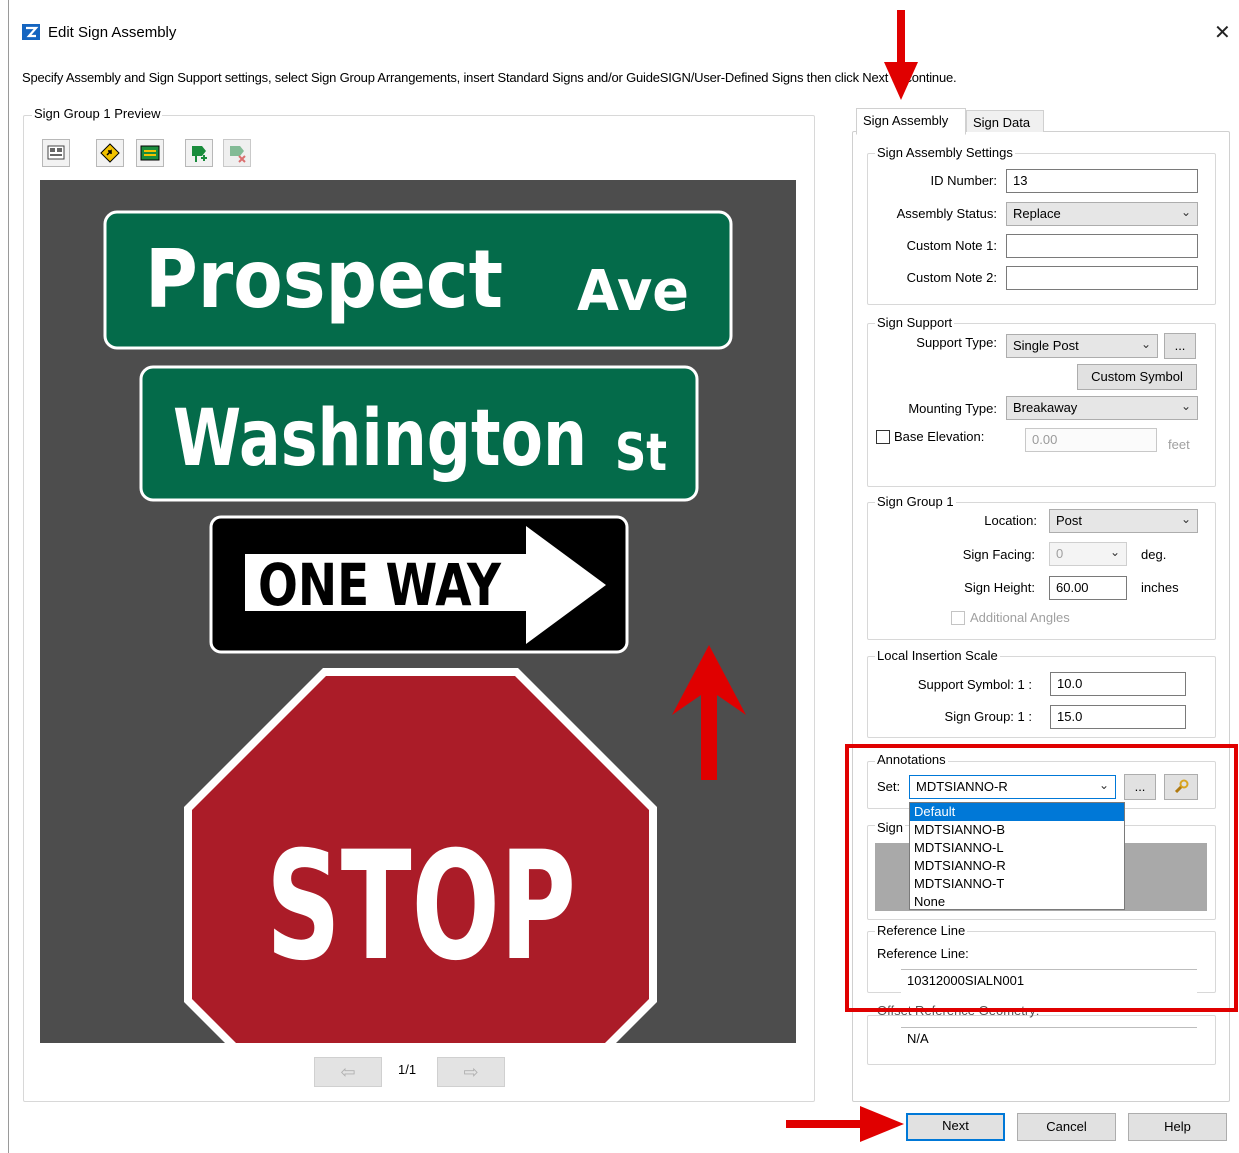 The image size is (1239, 1153). What do you see at coordinates (1082, 346) in the screenshot?
I see `support-type-select: Single Post ⌄` at bounding box center [1082, 346].